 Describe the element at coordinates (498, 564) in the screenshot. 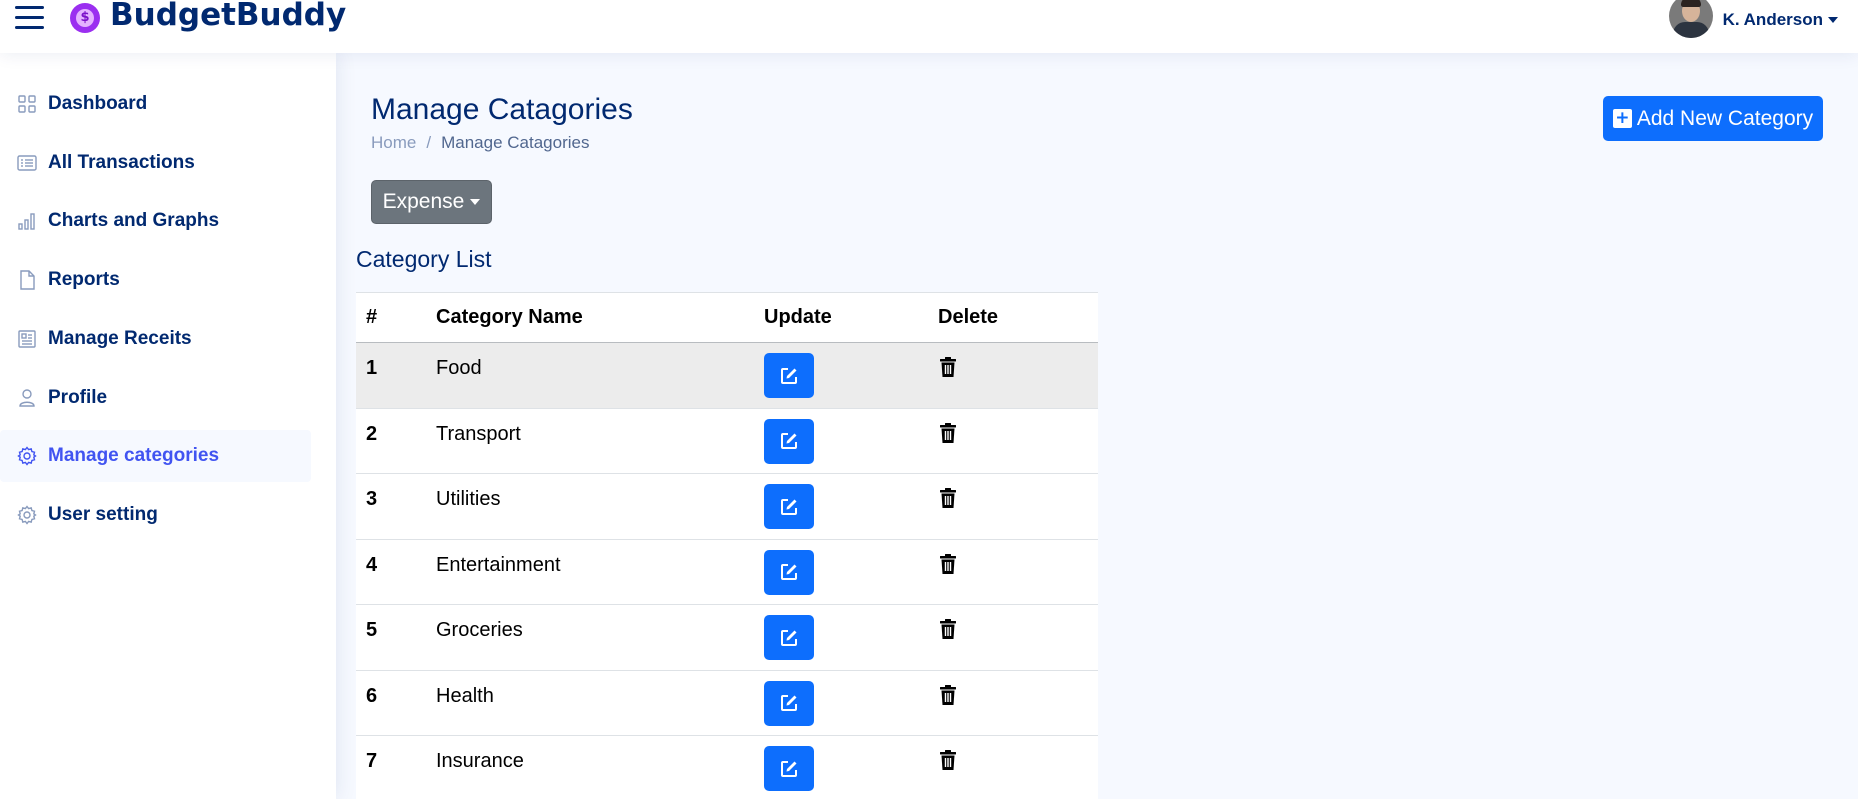

I see `category-name: Entertainment` at that location.